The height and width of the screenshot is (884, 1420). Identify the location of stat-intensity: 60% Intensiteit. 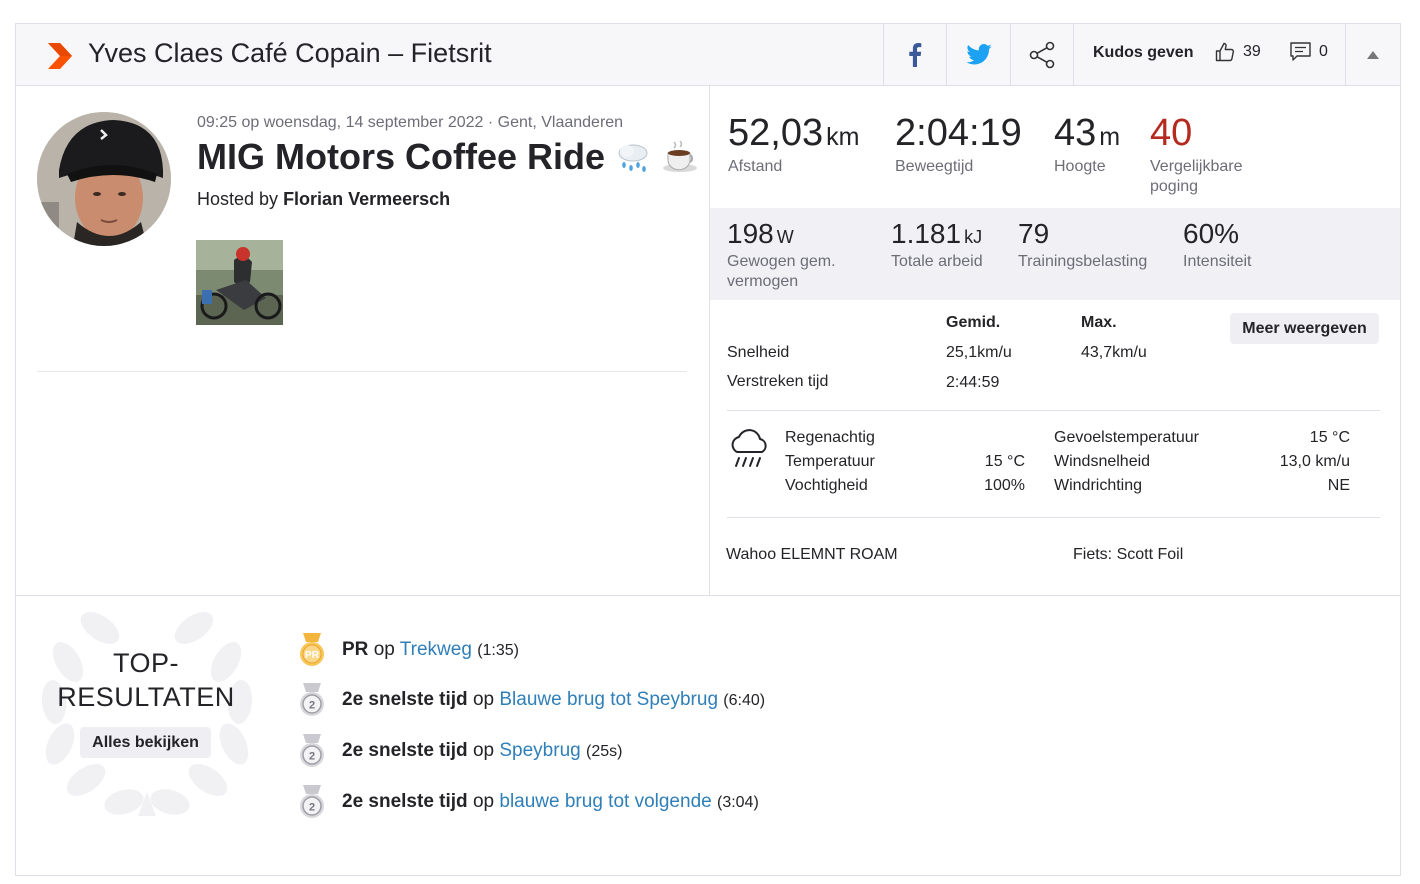
(1217, 245).